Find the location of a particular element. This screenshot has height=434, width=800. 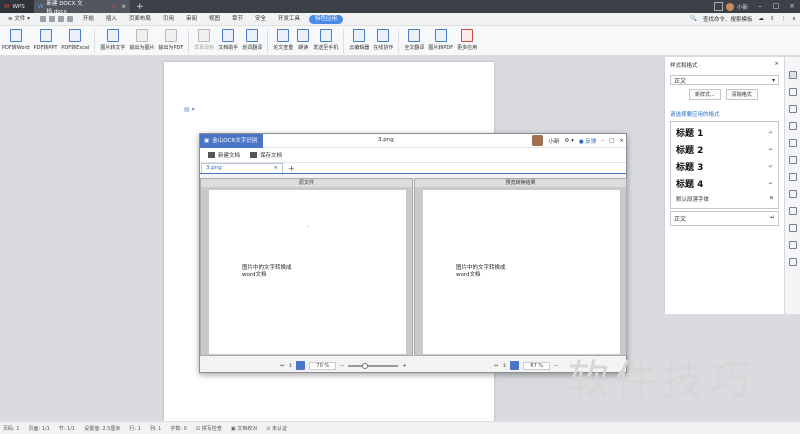

current-style-select: 正文 ▾ is located at coordinates (724, 80).